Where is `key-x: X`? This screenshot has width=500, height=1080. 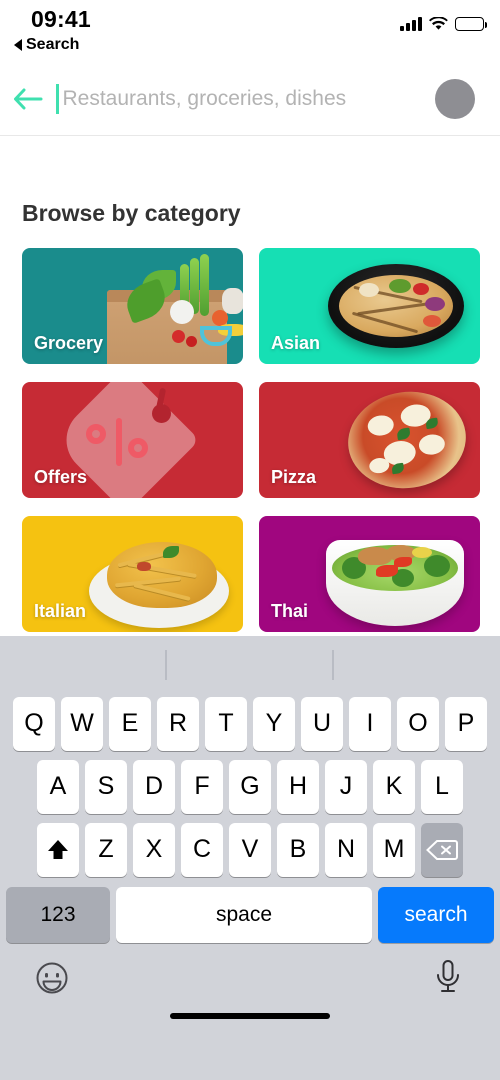 key-x: X is located at coordinates (154, 849).